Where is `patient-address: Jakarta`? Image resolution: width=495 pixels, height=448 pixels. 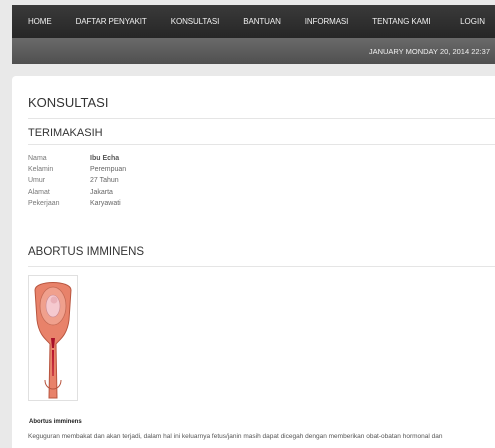
patient-address: Jakarta is located at coordinates (101, 192).